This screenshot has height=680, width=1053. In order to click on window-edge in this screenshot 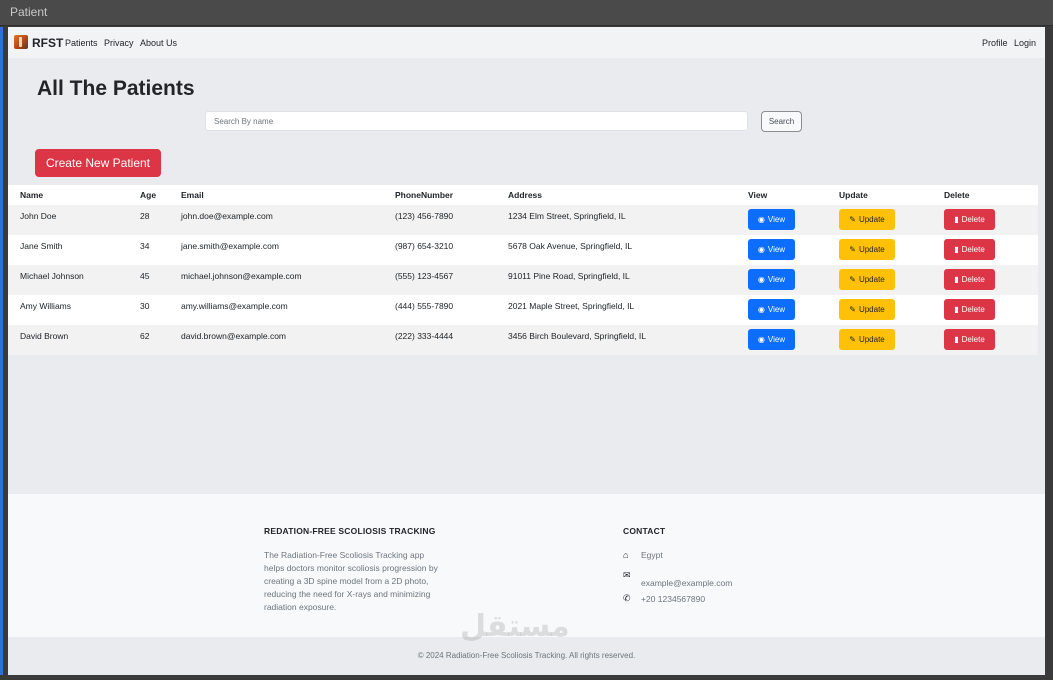, I will do `click(1, 351)`.